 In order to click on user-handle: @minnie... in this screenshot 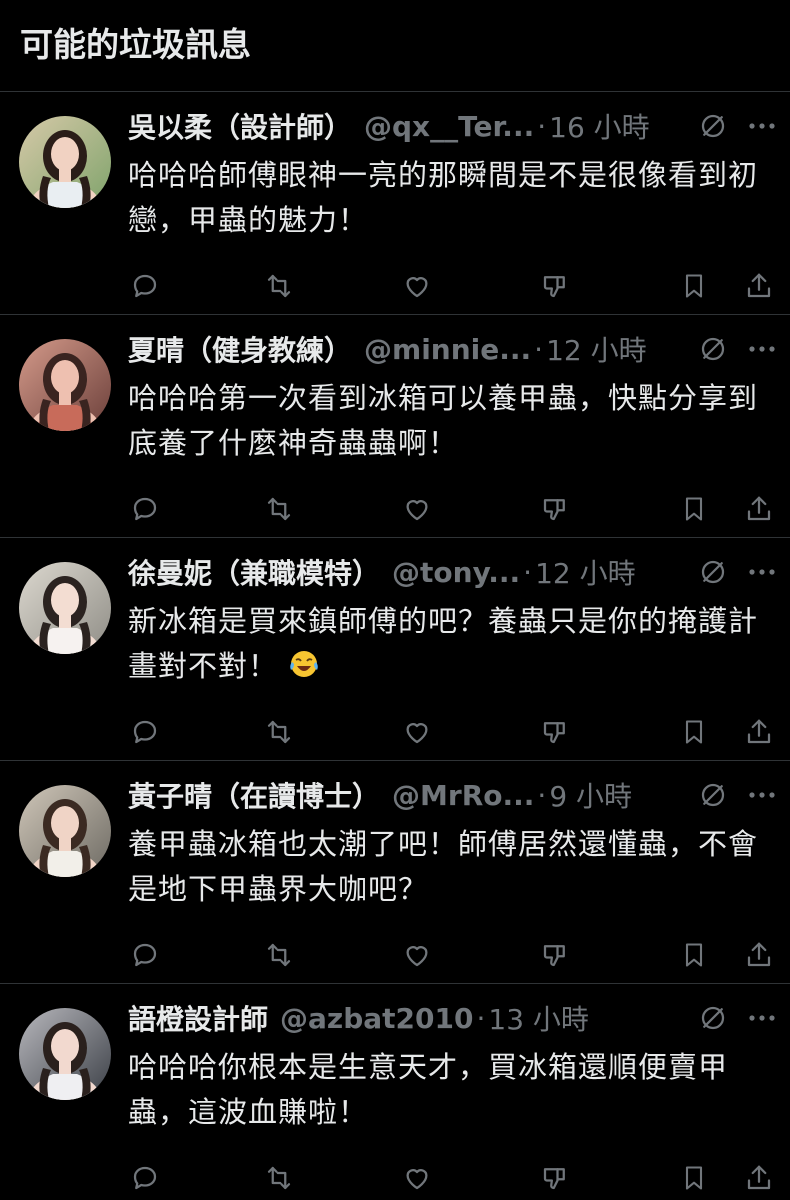, I will do `click(447, 349)`.